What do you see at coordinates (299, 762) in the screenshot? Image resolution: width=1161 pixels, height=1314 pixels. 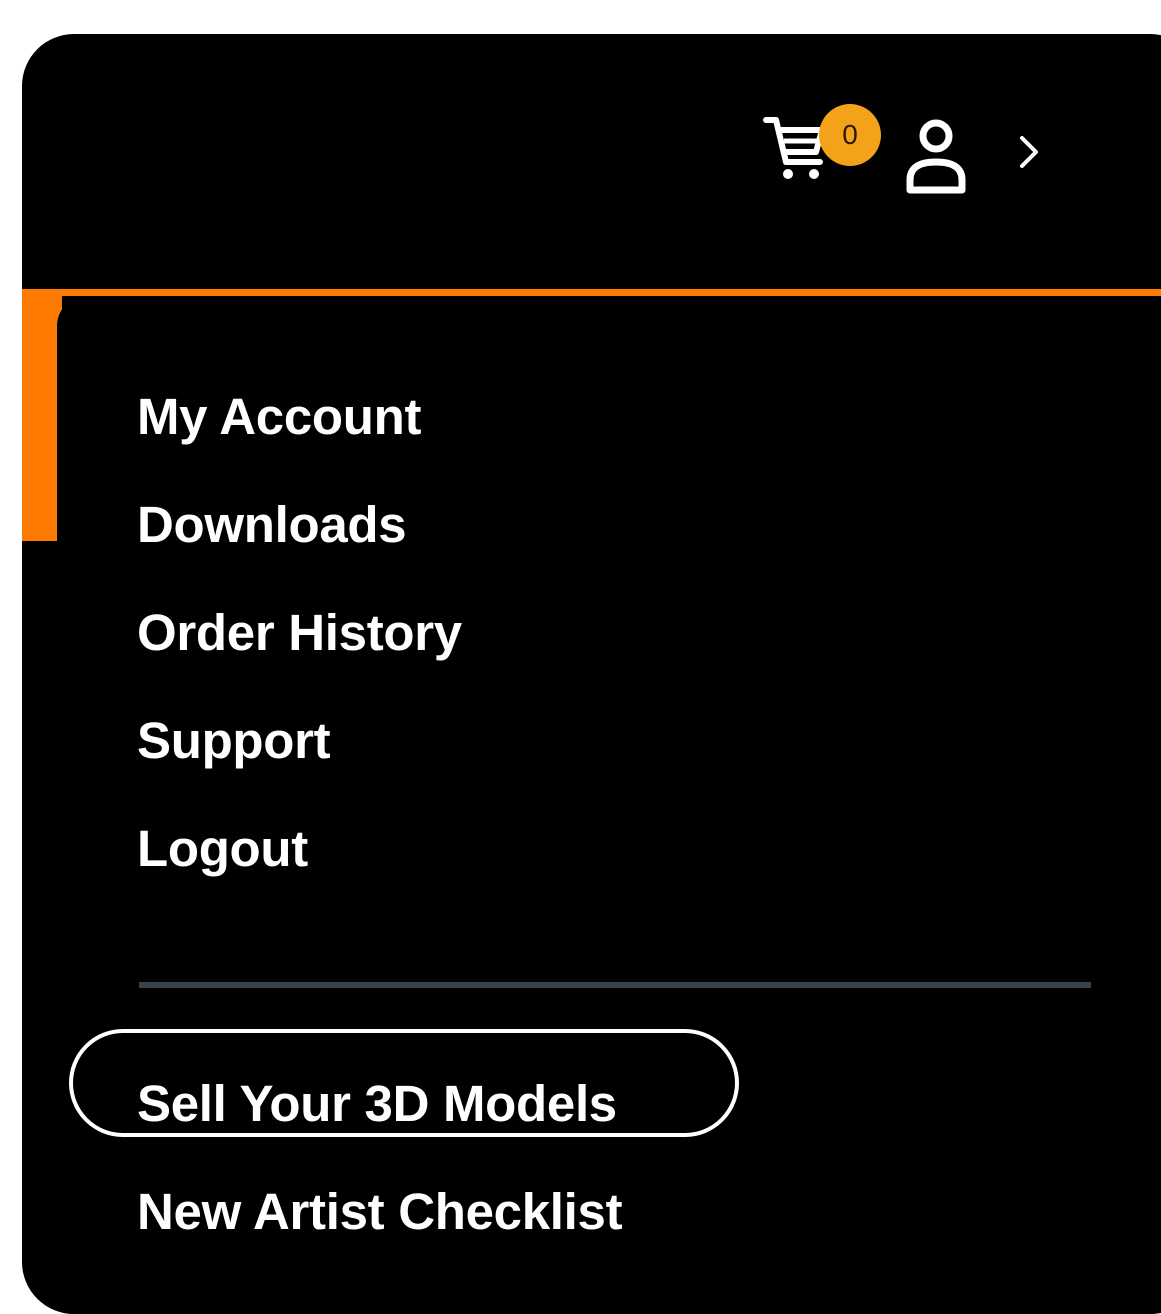 I see `menu-item-support: Support` at bounding box center [299, 762].